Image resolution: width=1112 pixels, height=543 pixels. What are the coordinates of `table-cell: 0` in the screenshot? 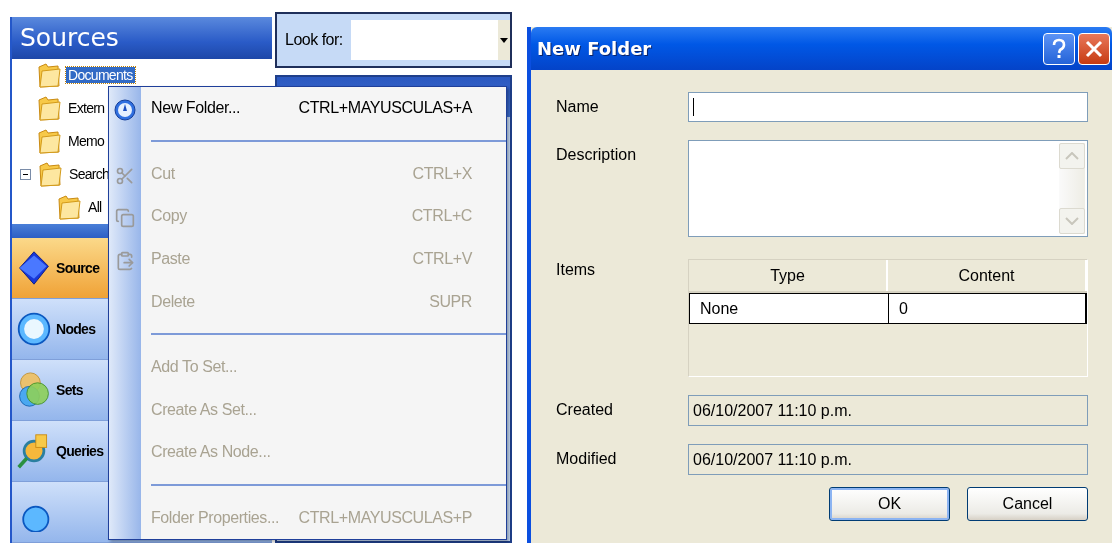 It's located at (987, 308).